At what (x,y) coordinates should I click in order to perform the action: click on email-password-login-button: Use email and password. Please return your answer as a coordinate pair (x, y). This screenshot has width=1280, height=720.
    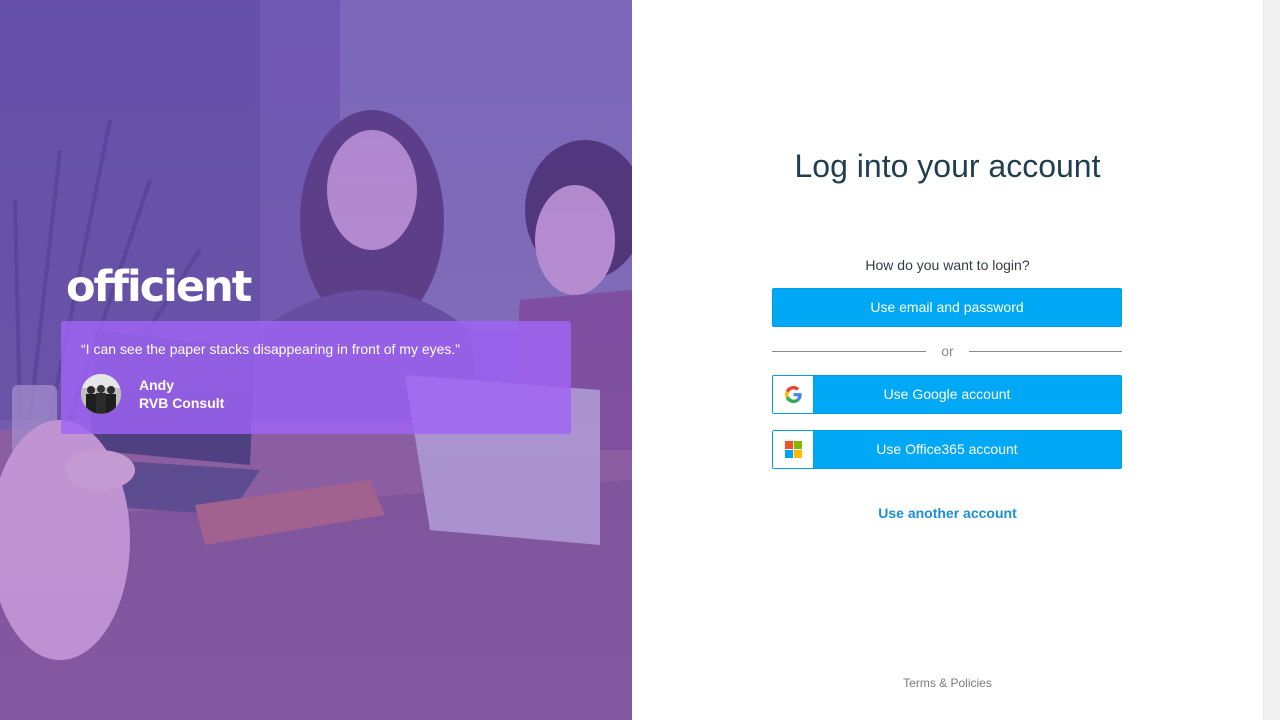
    Looking at the image, I should click on (947, 307).